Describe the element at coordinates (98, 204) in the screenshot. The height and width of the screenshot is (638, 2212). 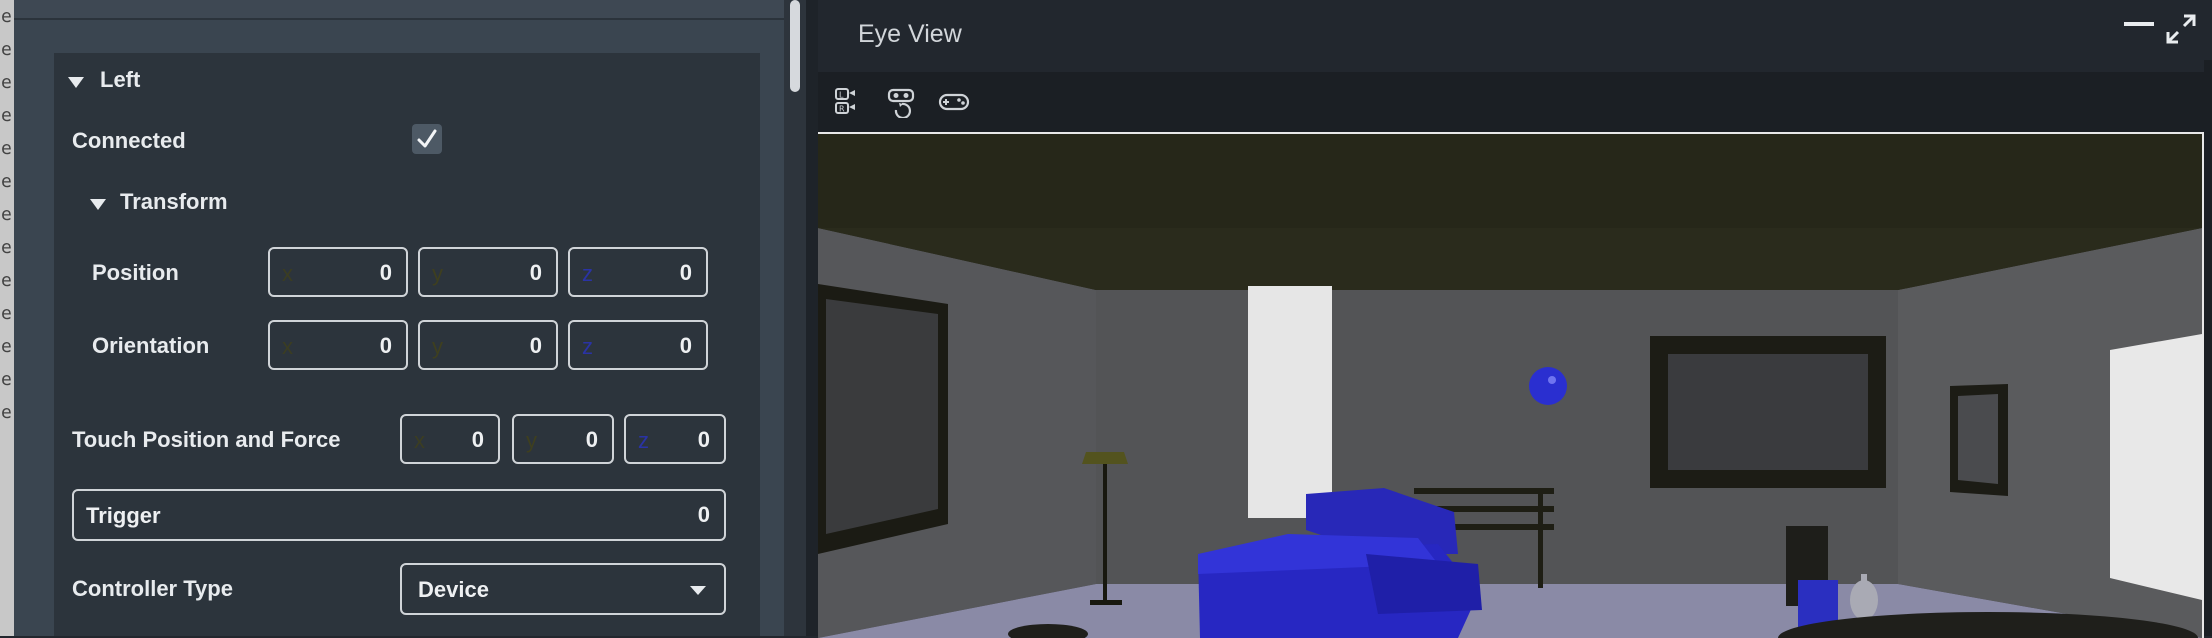
I see `transform-collapse-icon` at that location.